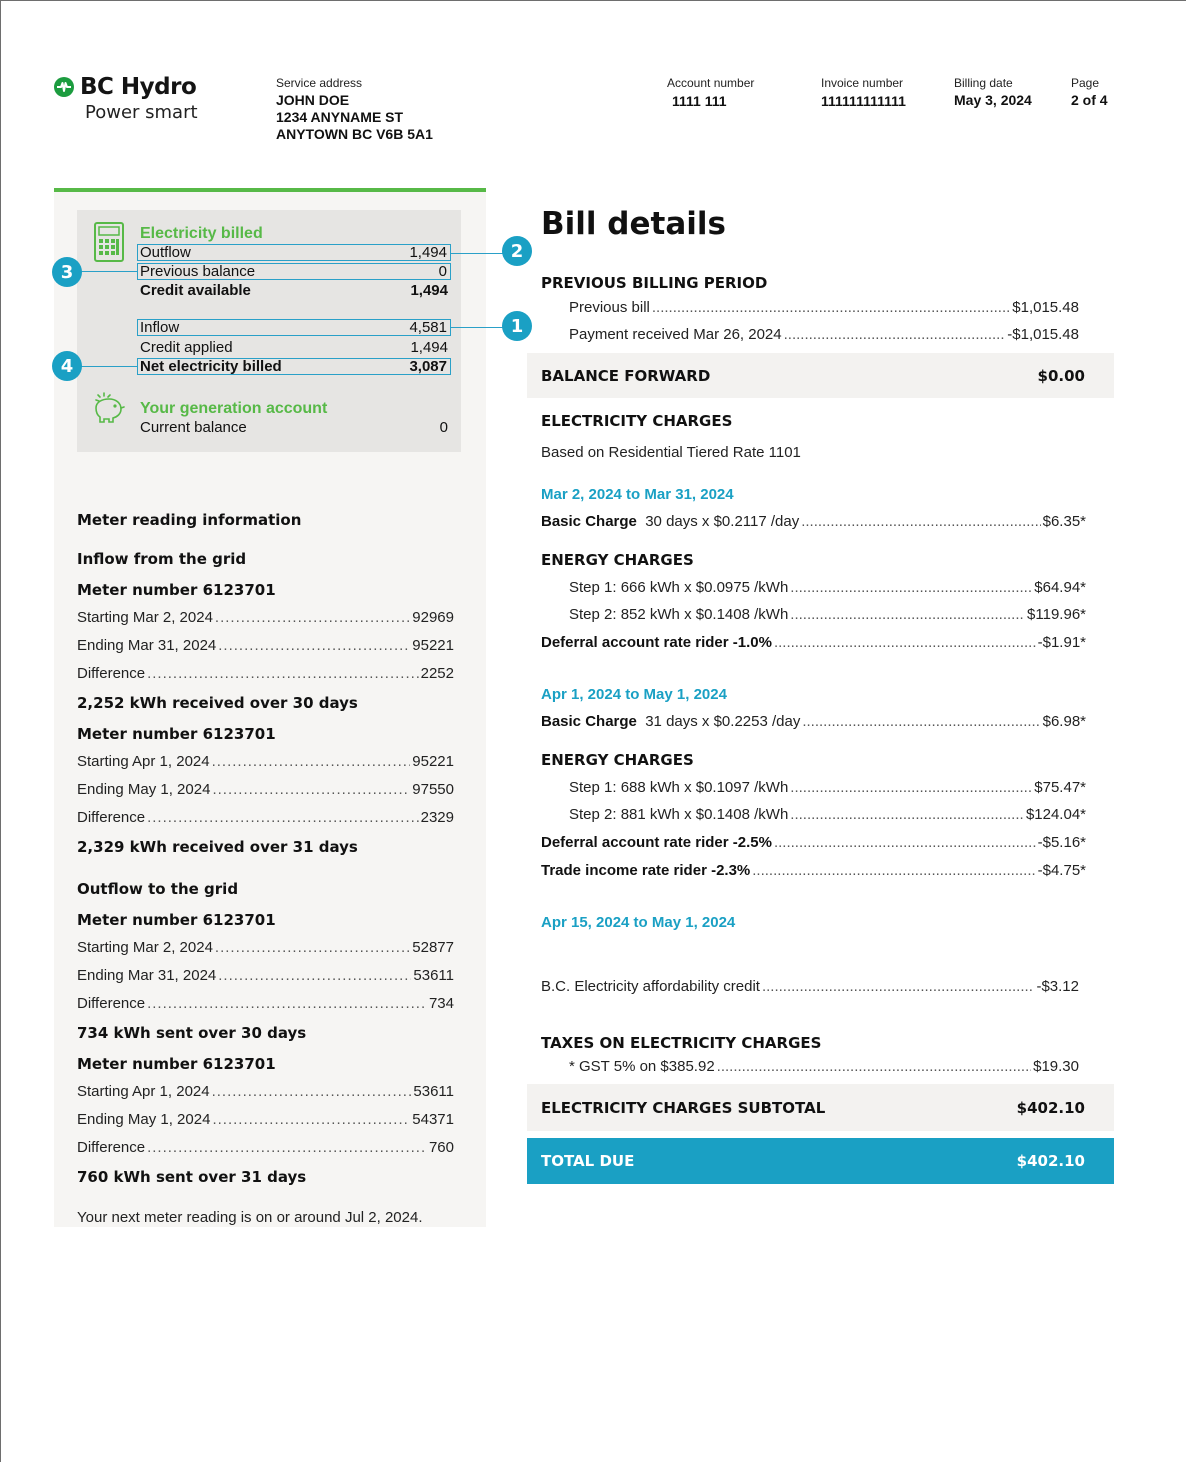 This screenshot has width=1186, height=1462. I want to click on page-label: Page, so click(1085, 83).